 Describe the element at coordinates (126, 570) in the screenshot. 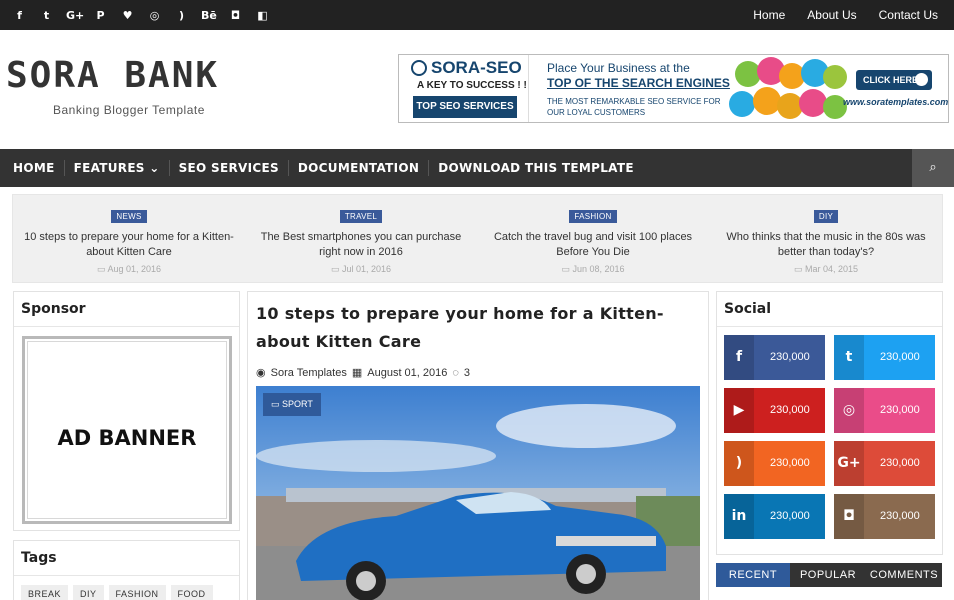

I see `tags-widget: Tags BREAK DIY FASHION FOOD` at that location.